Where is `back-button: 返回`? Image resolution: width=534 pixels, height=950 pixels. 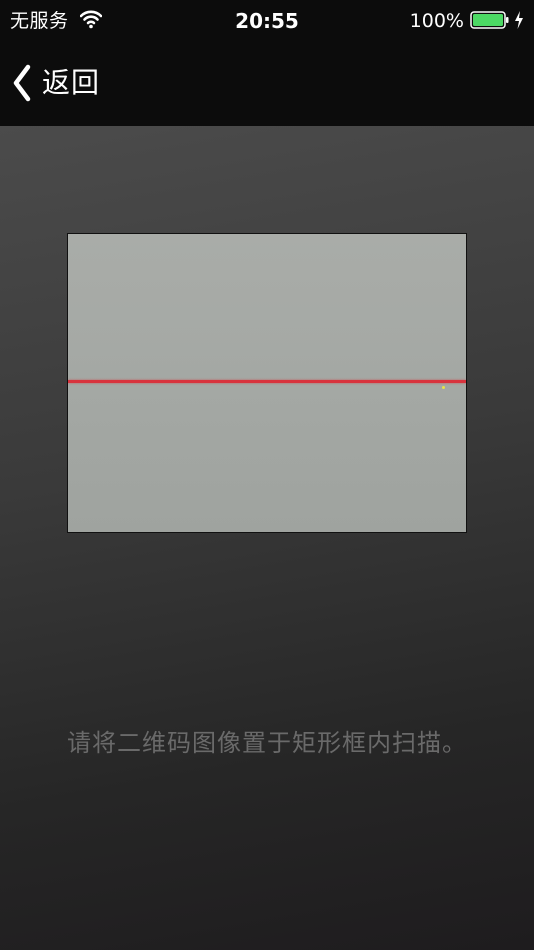
back-button: 返回 is located at coordinates (70, 83).